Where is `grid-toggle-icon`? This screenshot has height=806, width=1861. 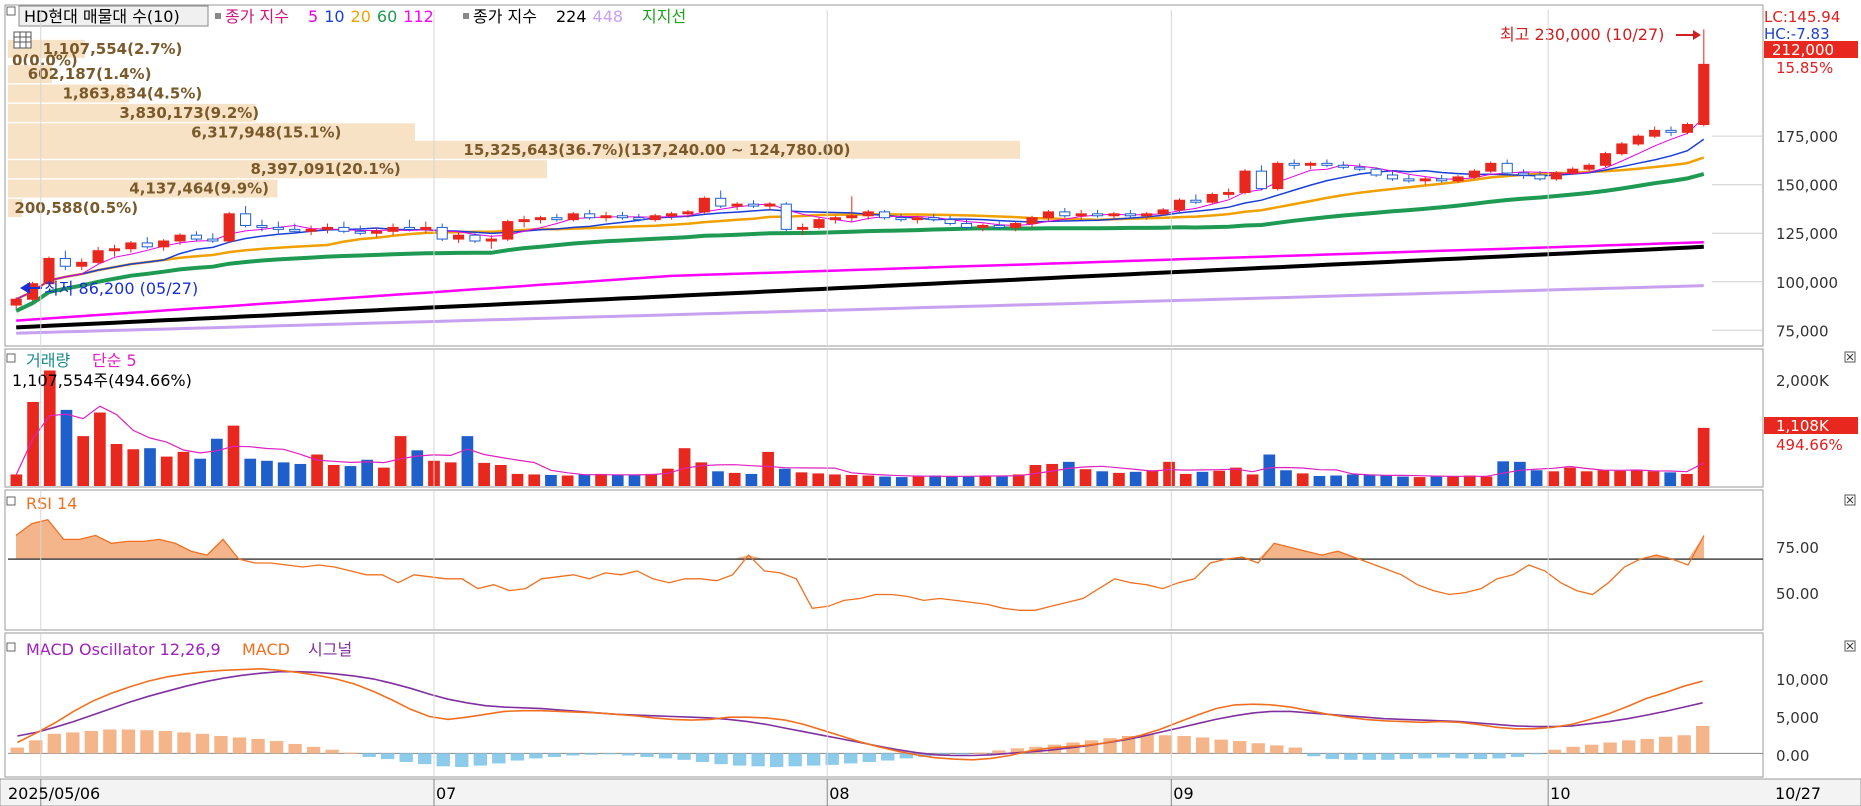
grid-toggle-icon is located at coordinates (22, 40).